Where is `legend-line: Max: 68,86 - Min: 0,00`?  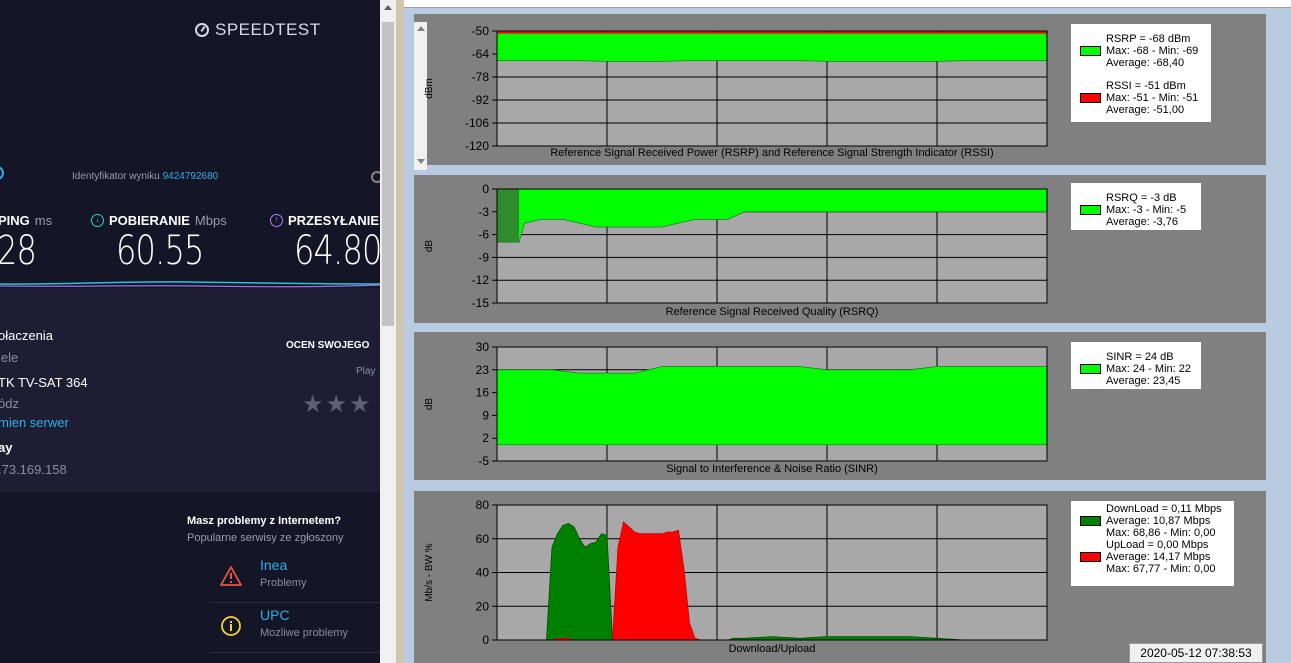
legend-line: Max: 68,86 - Min: 0,00 is located at coordinates (1152, 533).